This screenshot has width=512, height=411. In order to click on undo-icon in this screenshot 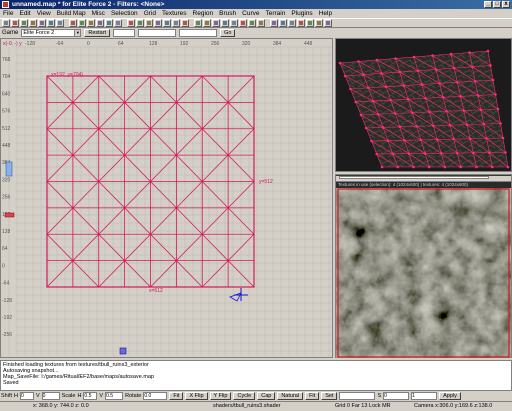, I will do `click(51, 23)`.